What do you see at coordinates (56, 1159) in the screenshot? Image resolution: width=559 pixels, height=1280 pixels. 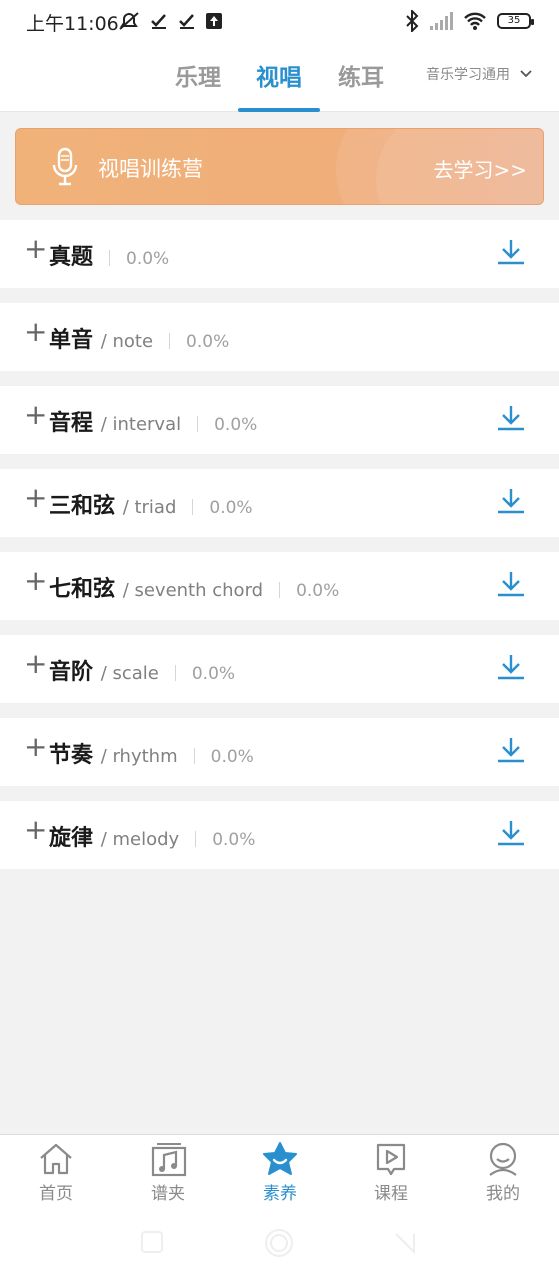 I see `home-icon` at bounding box center [56, 1159].